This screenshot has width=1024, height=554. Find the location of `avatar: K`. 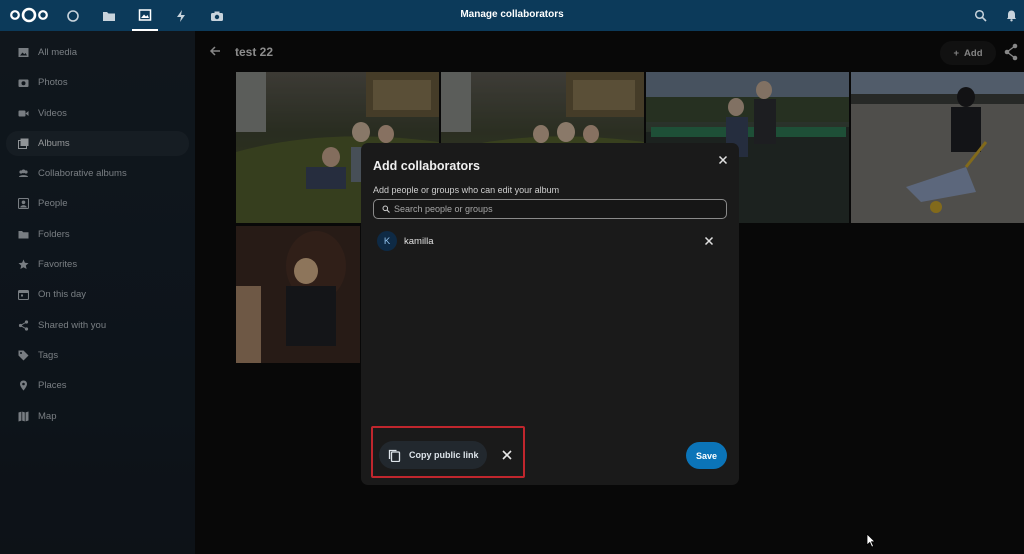

avatar: K is located at coordinates (387, 241).